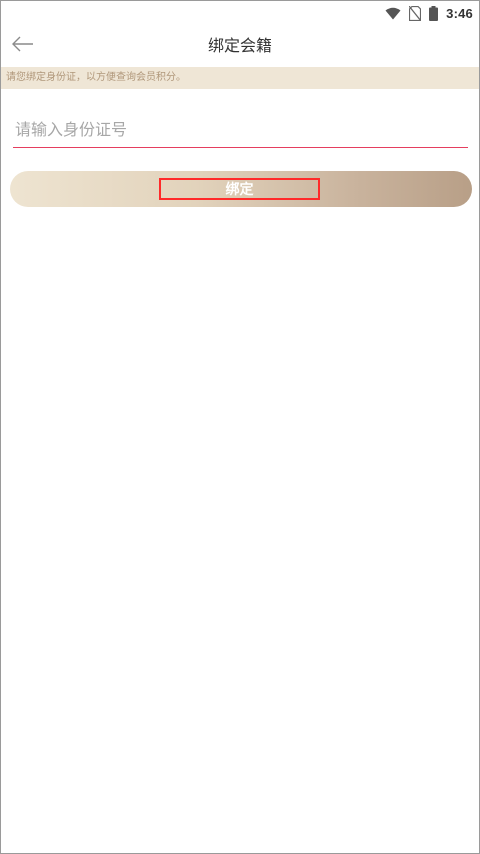 The image size is (480, 854). I want to click on battery-icon, so click(434, 13).